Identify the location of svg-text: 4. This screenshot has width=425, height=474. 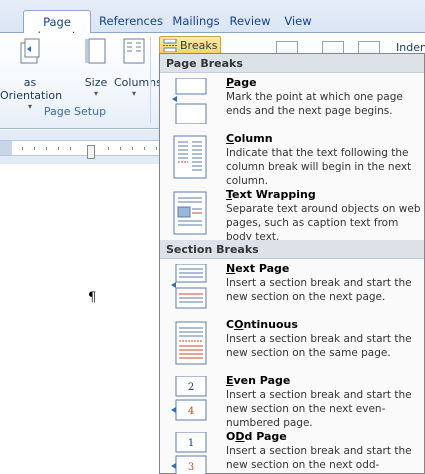
(191, 411).